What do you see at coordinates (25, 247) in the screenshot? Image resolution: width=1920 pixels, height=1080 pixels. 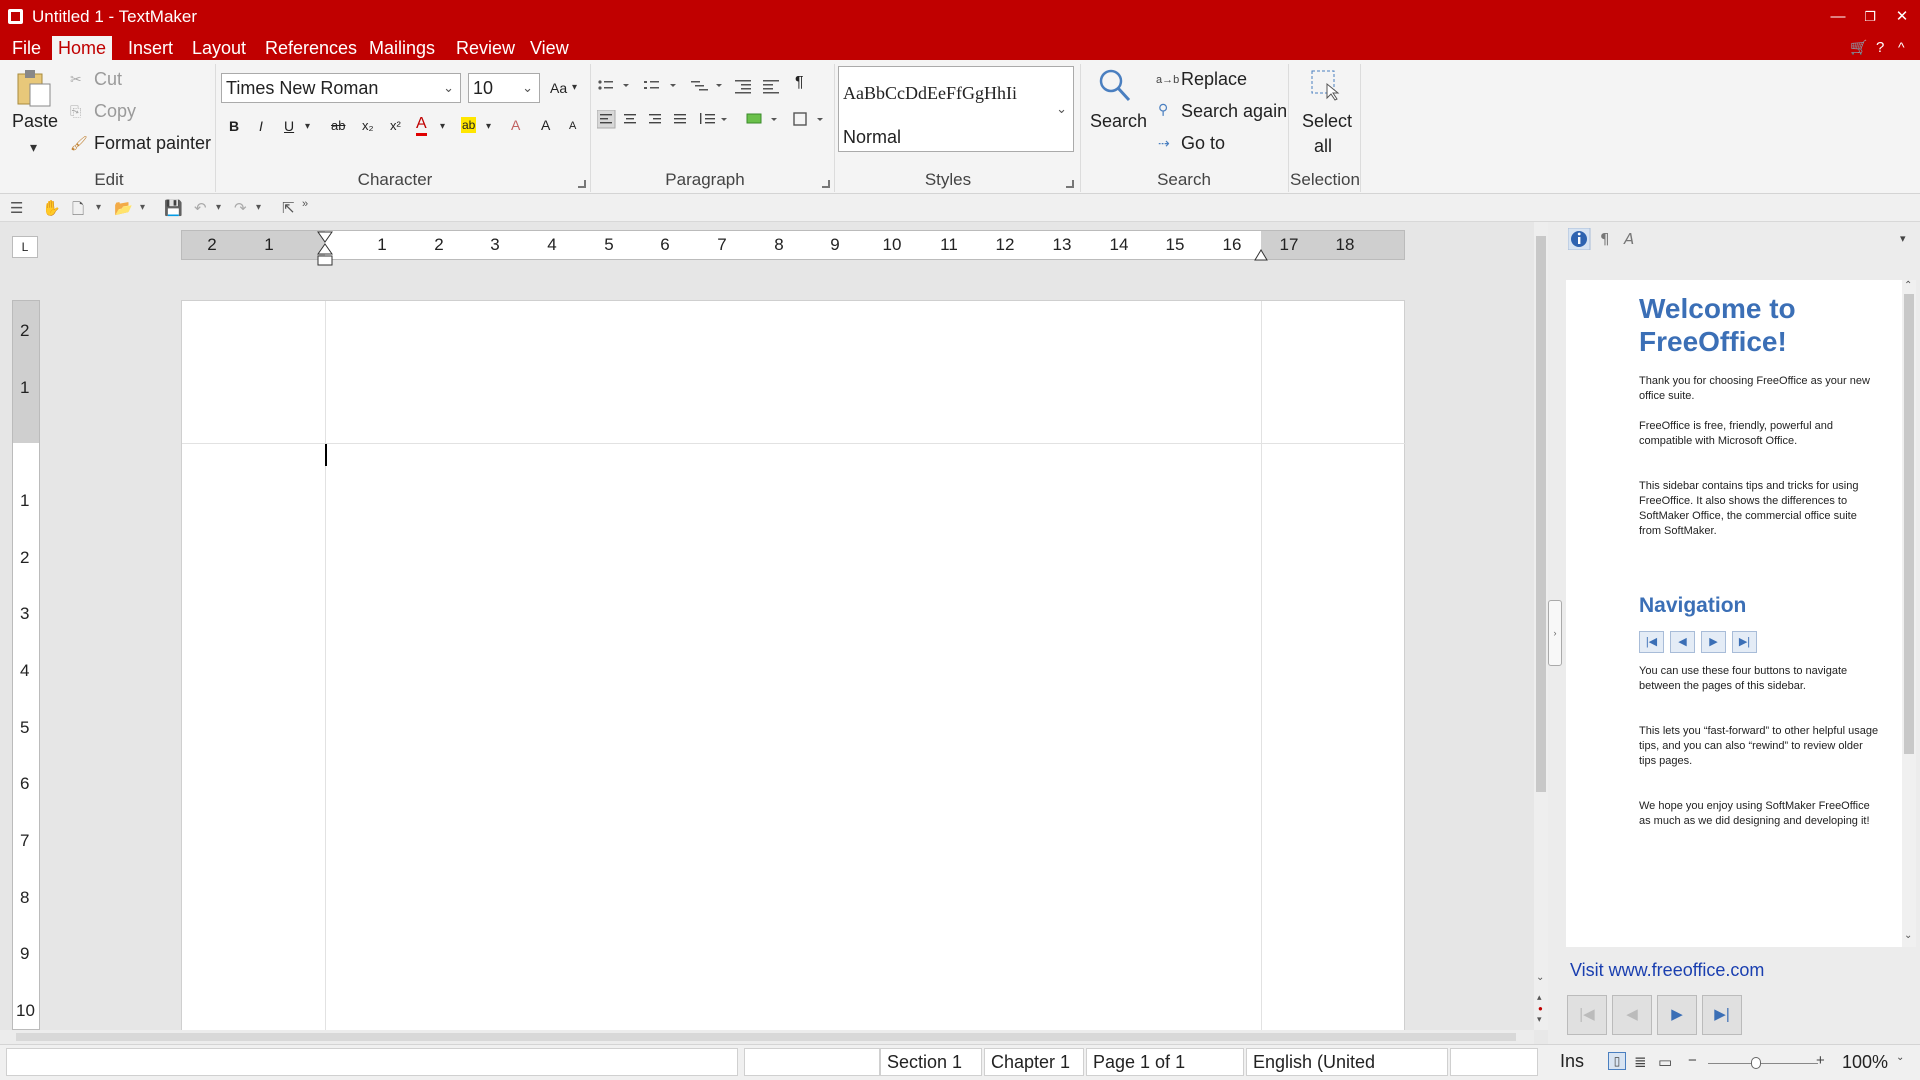 I see `tab-stop-selector: L` at bounding box center [25, 247].